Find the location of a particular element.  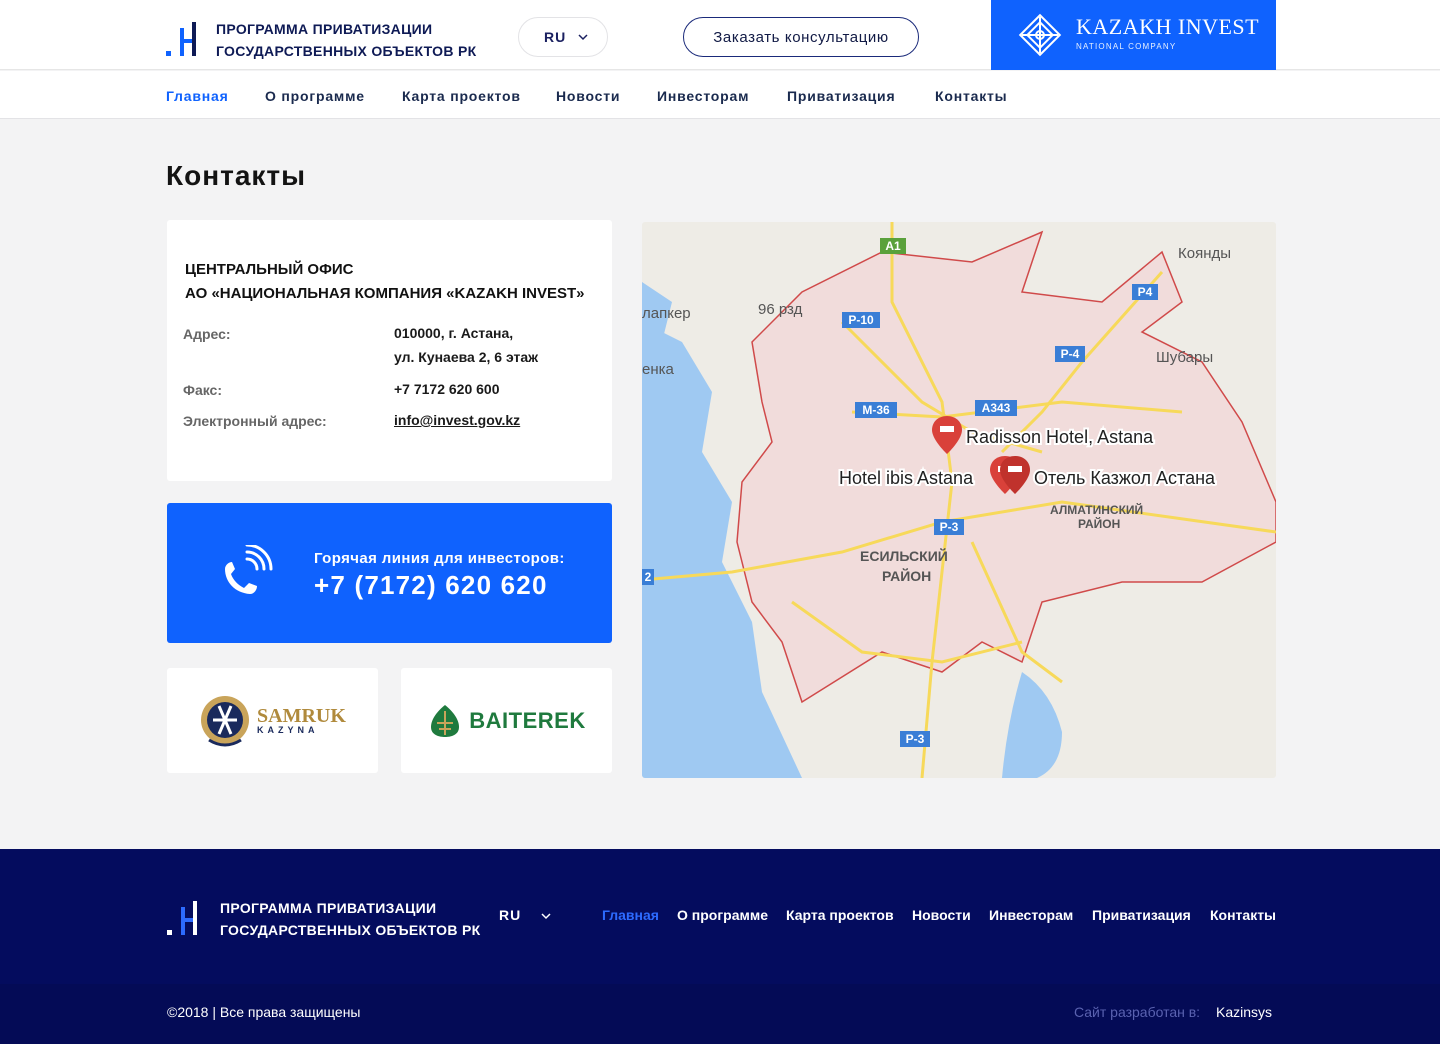

copyright: ©2018 | Все права защищены is located at coordinates (264, 1012).